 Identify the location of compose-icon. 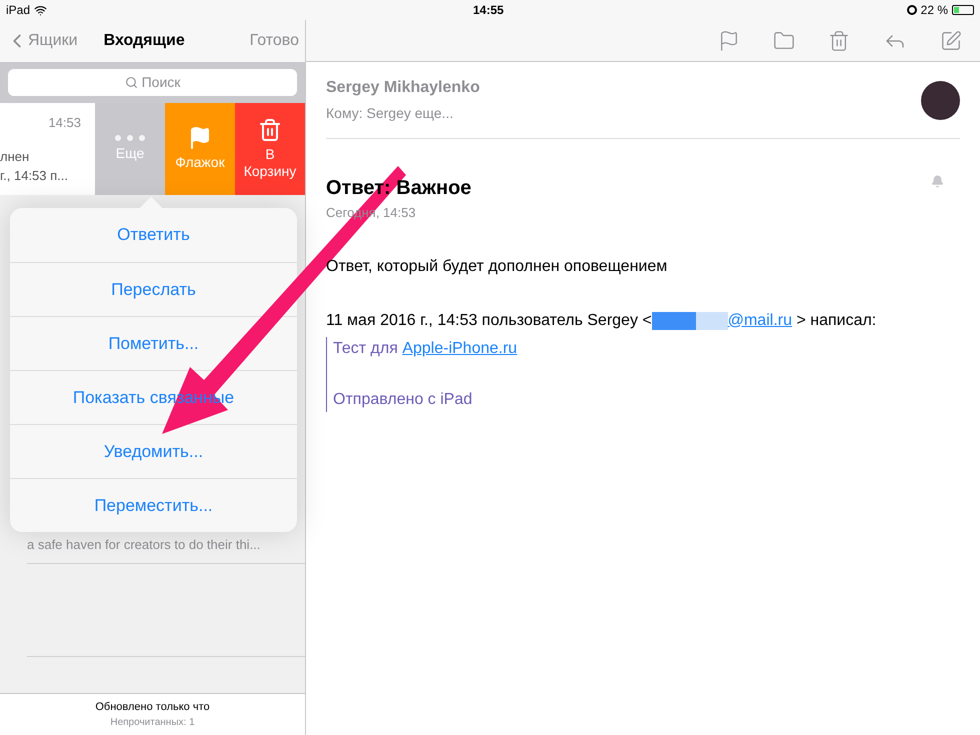
(951, 41).